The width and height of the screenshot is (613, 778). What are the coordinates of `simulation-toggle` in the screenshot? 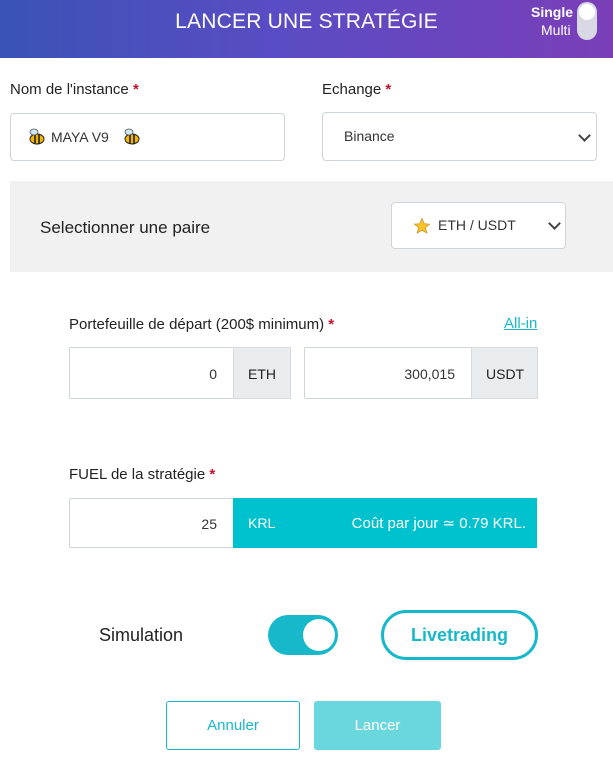 It's located at (303, 635).